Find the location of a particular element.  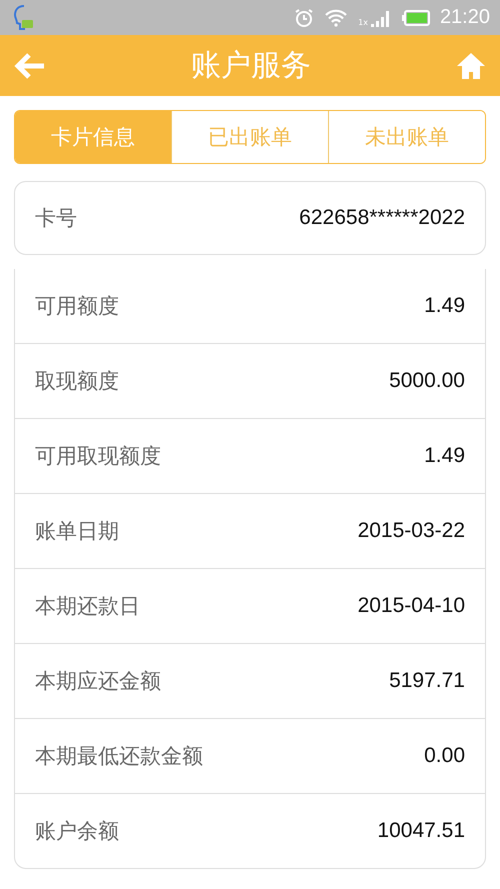

network-type-label: 1x is located at coordinates (363, 22).